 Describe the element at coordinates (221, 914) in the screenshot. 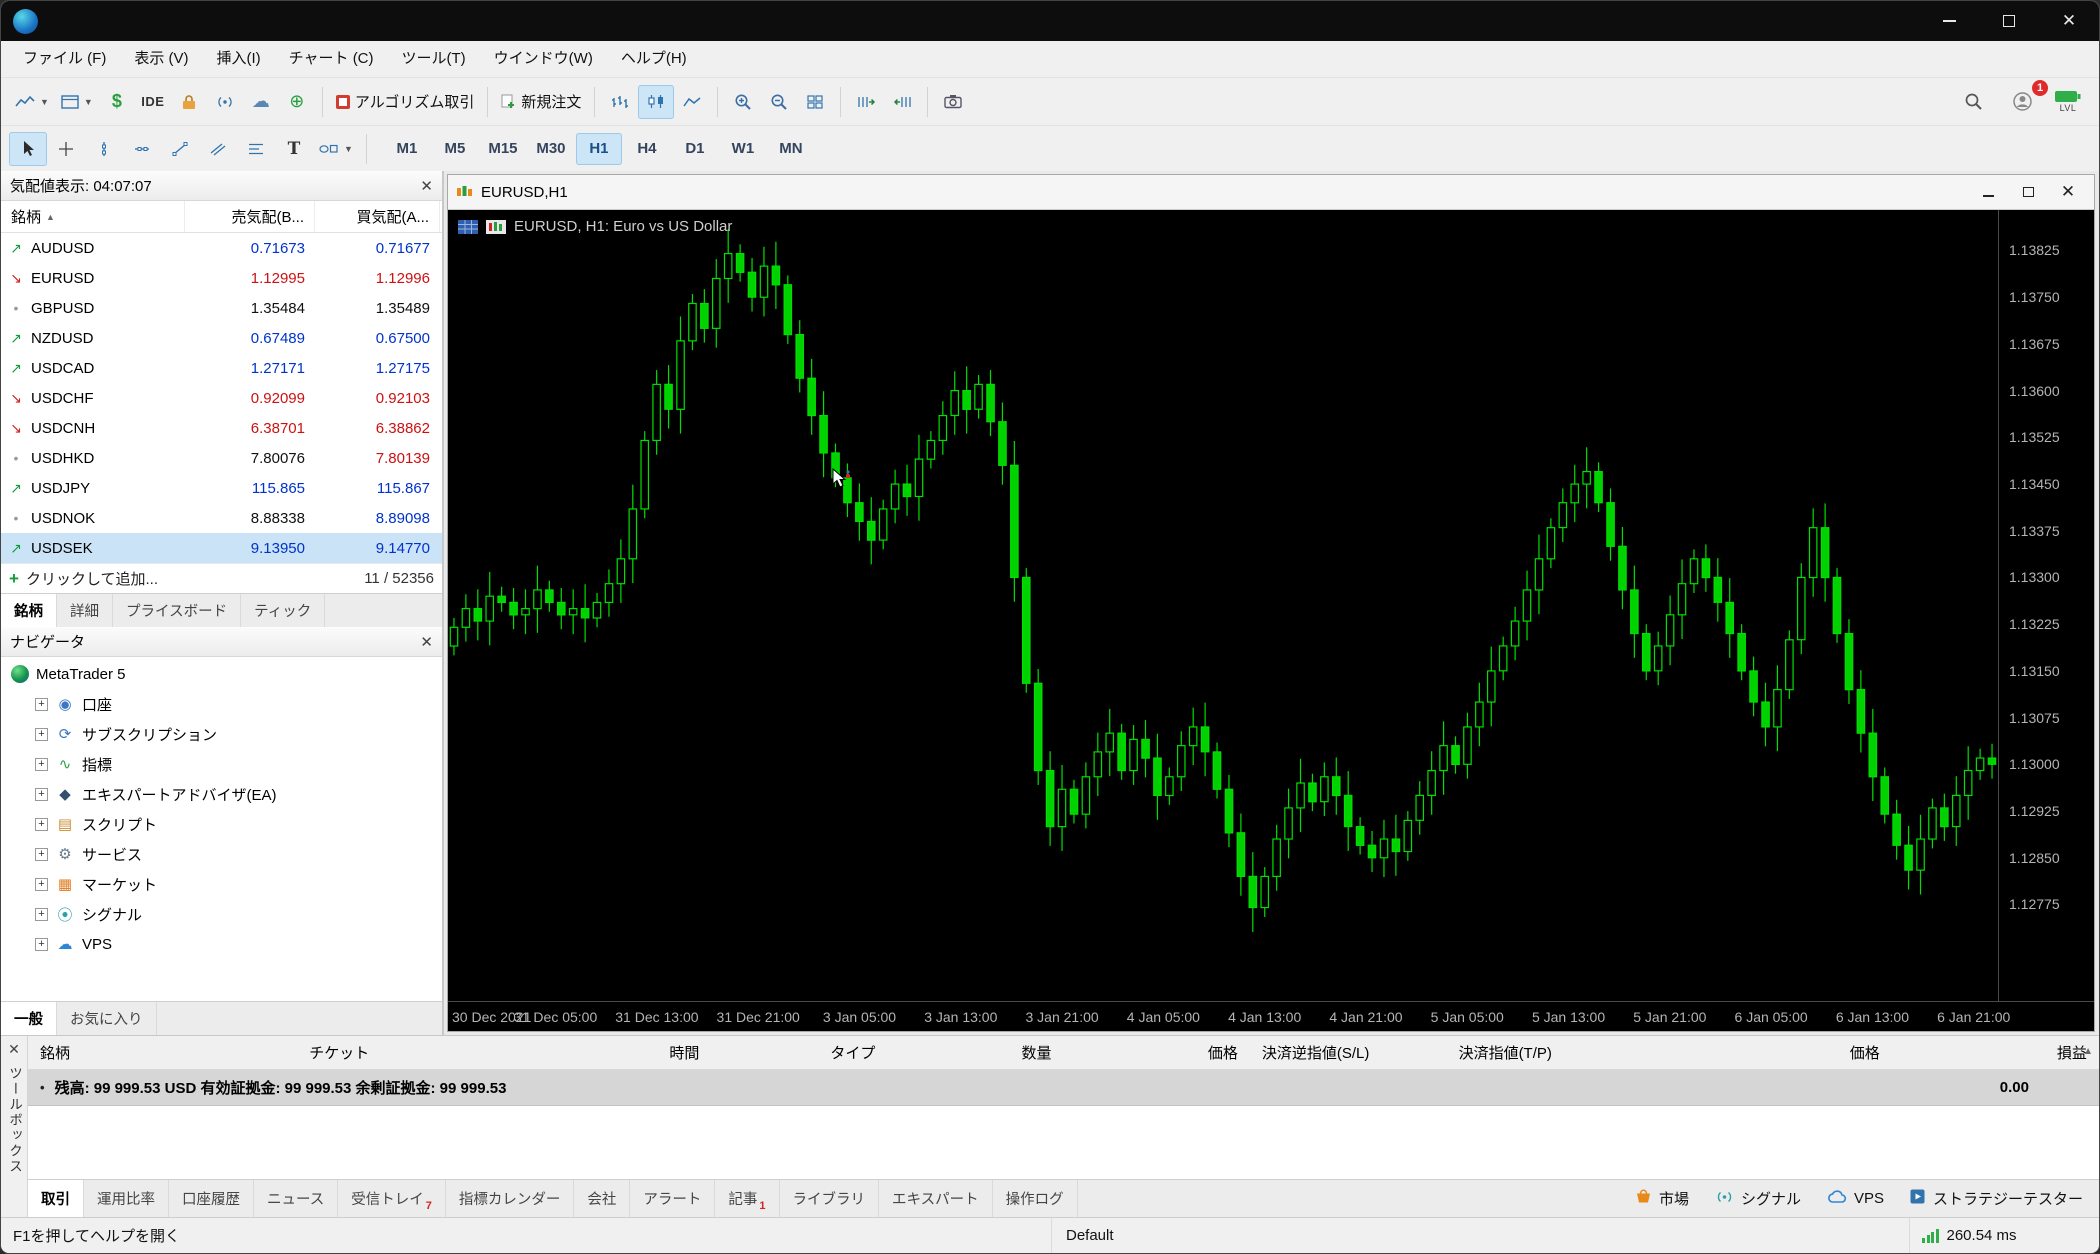

I see `navigator-item: + ⦿ シグナル` at that location.